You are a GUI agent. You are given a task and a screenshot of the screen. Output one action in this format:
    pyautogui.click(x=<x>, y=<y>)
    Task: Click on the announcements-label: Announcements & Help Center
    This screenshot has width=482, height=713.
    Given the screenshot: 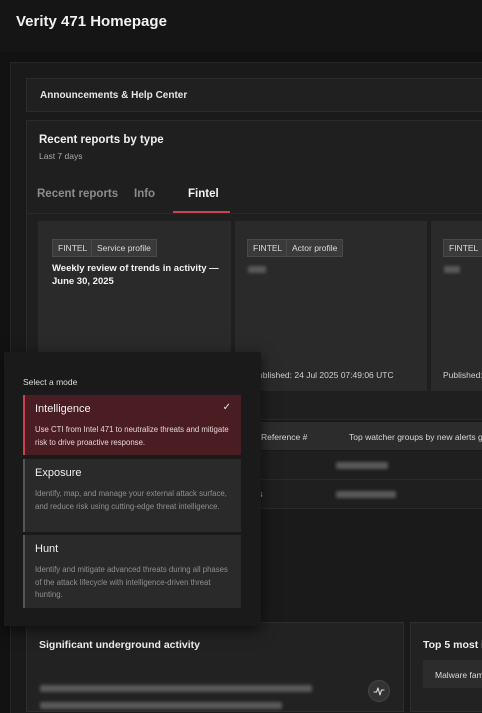 What is the action you would take?
    pyautogui.click(x=114, y=95)
    